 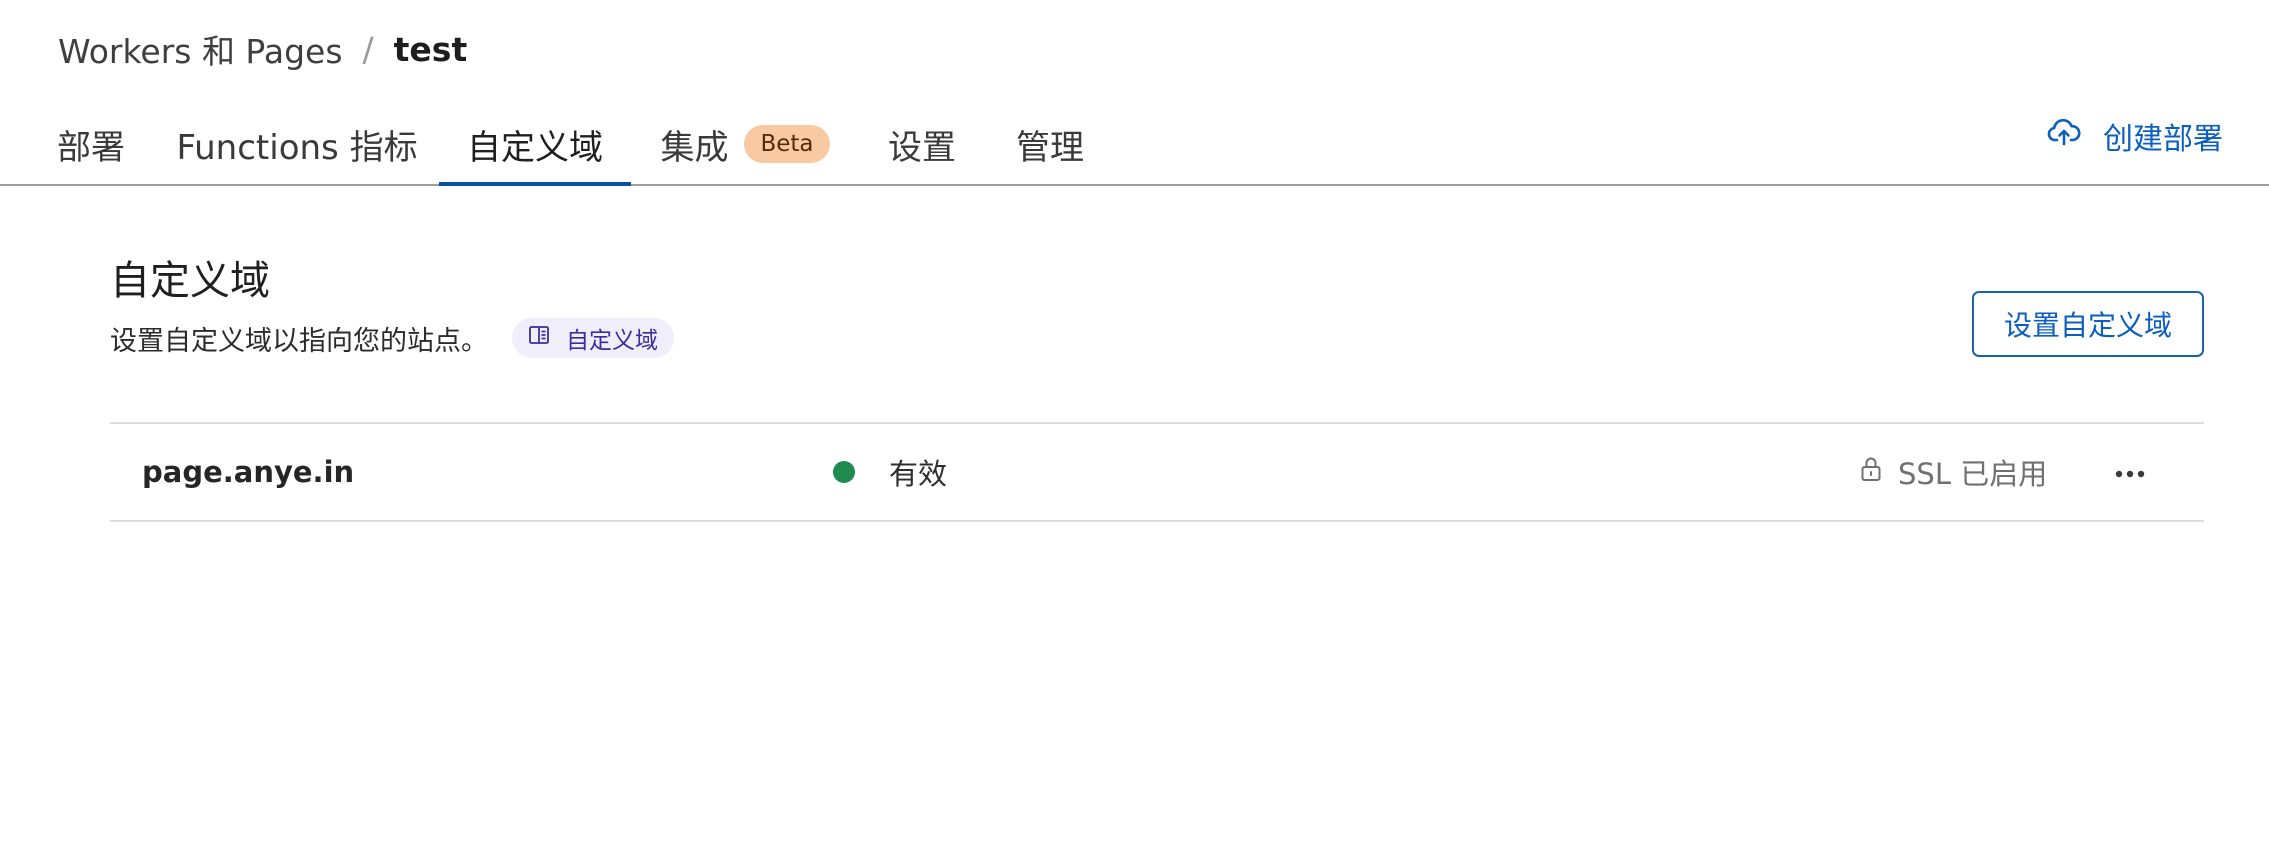 I want to click on breadcrumb: Workers 和 Pages / test, so click(x=262, y=49).